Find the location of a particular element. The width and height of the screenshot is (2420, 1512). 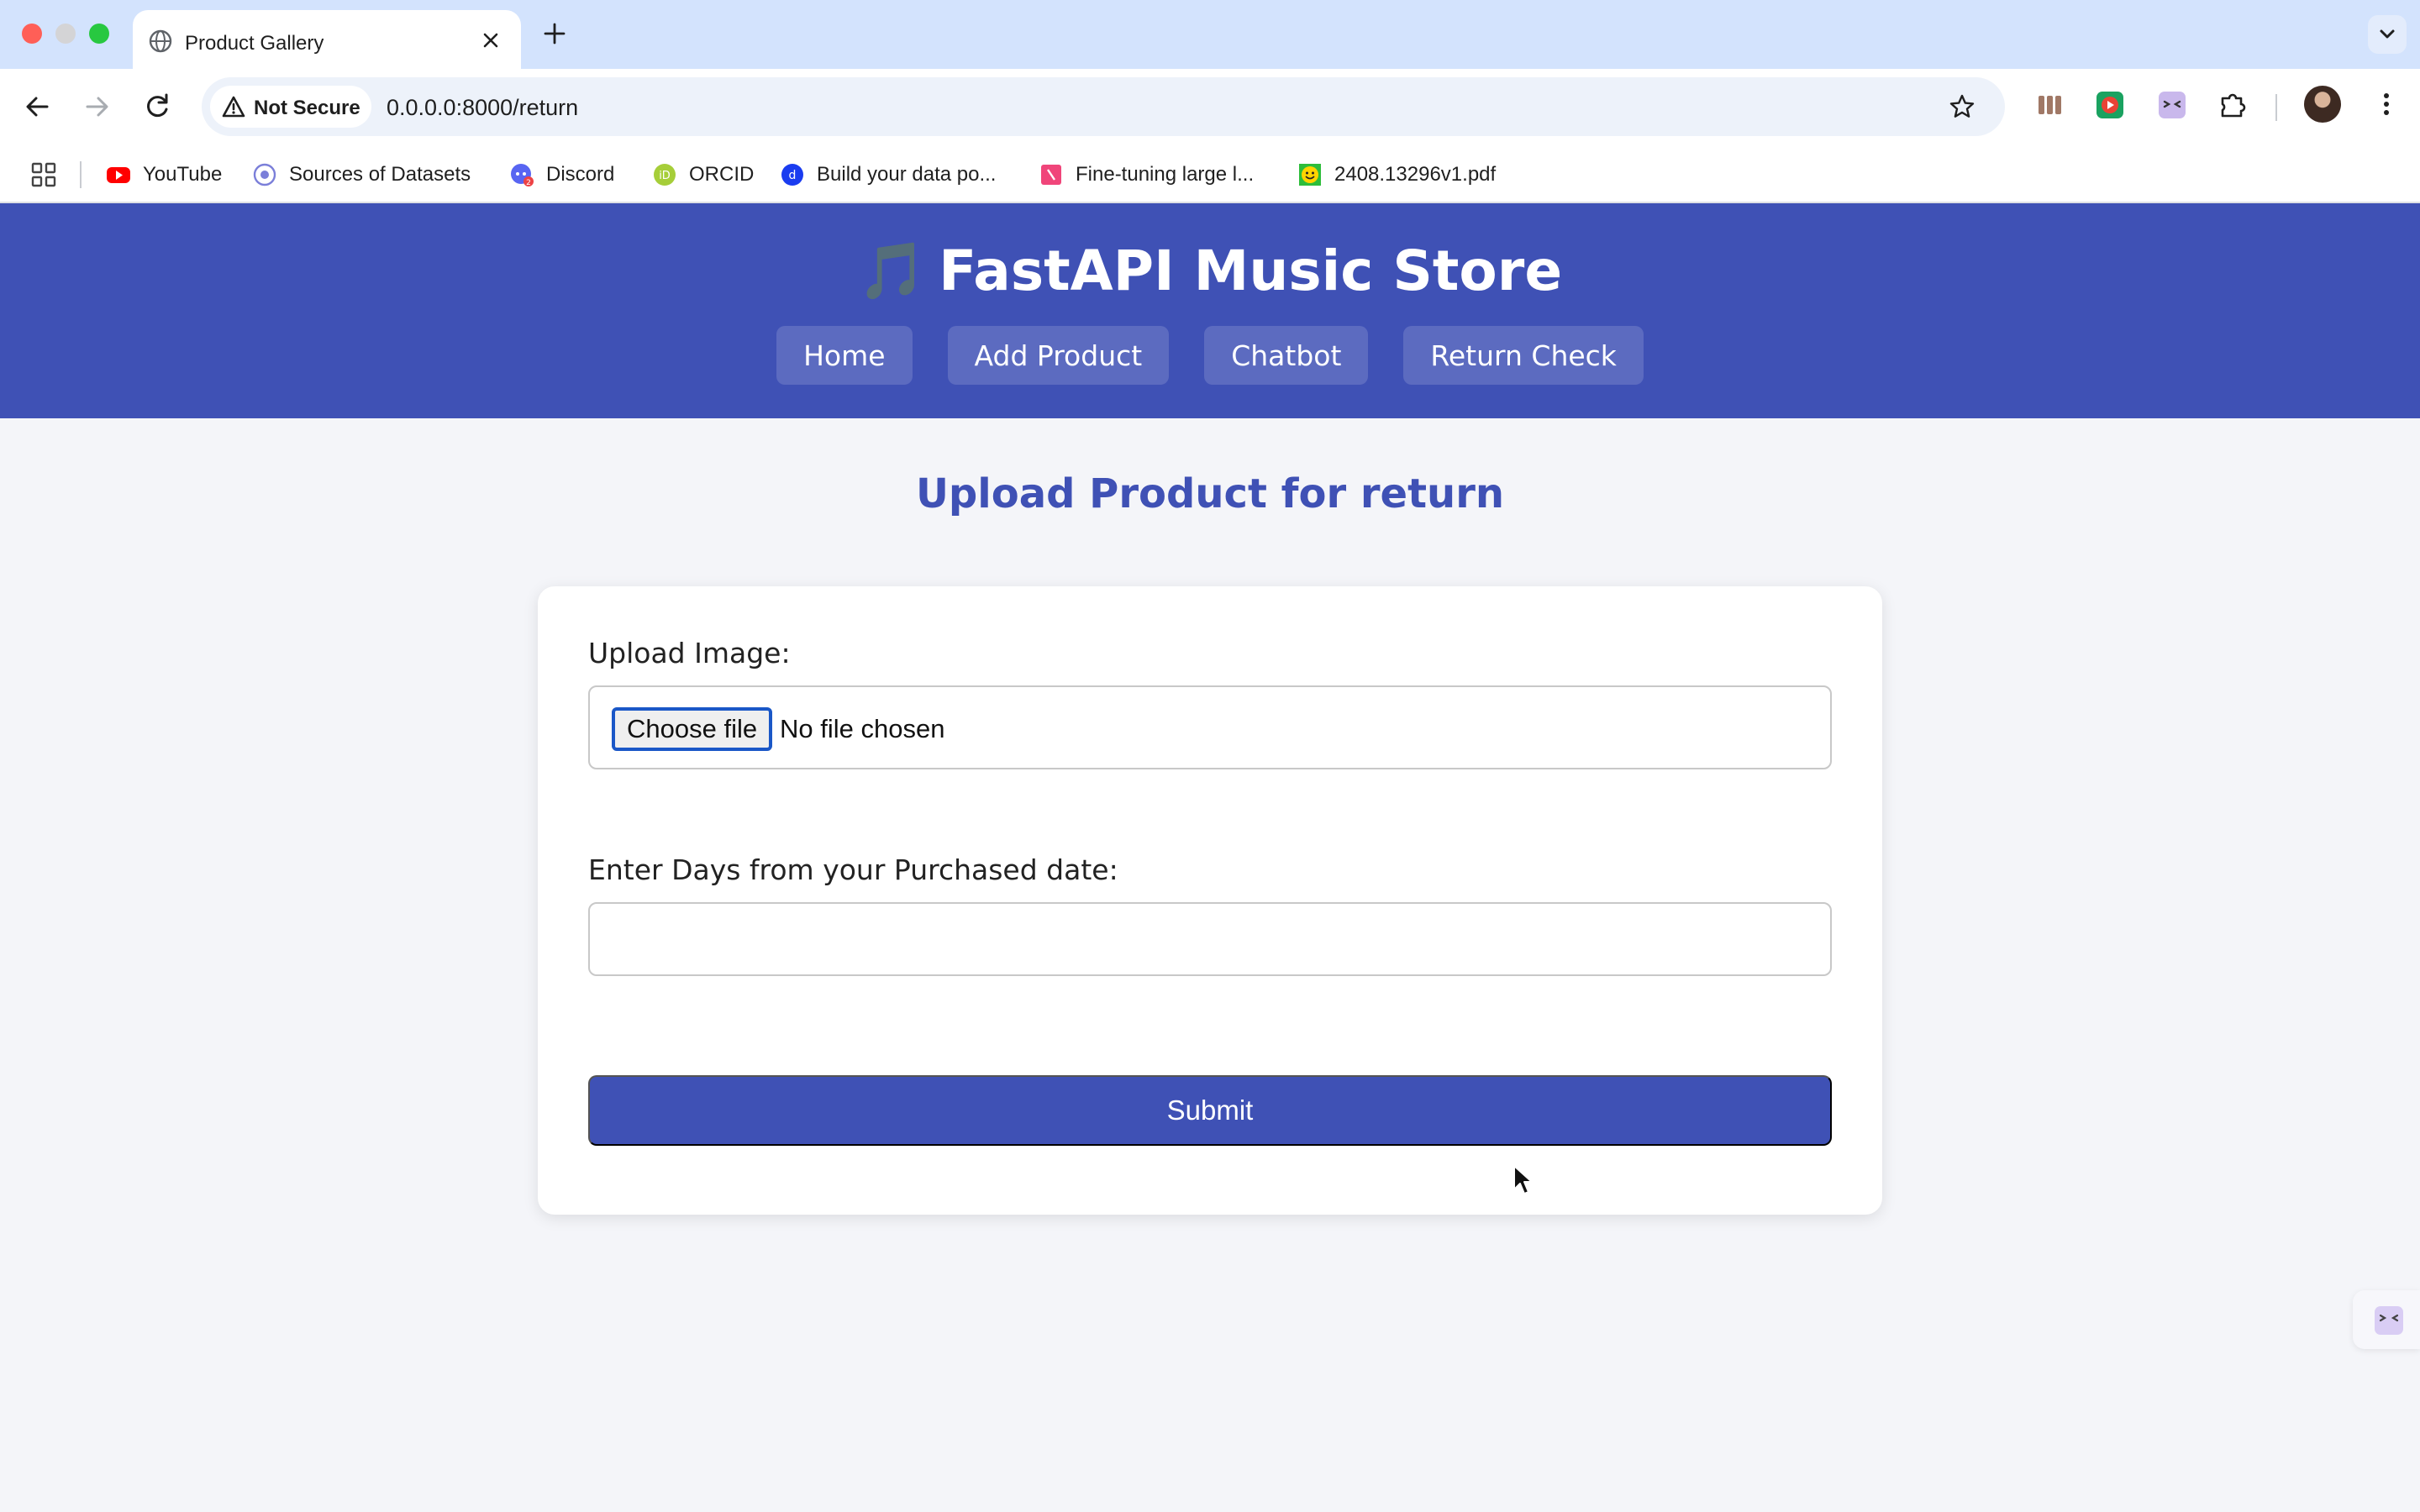

document-icon is located at coordinates (1051, 175).